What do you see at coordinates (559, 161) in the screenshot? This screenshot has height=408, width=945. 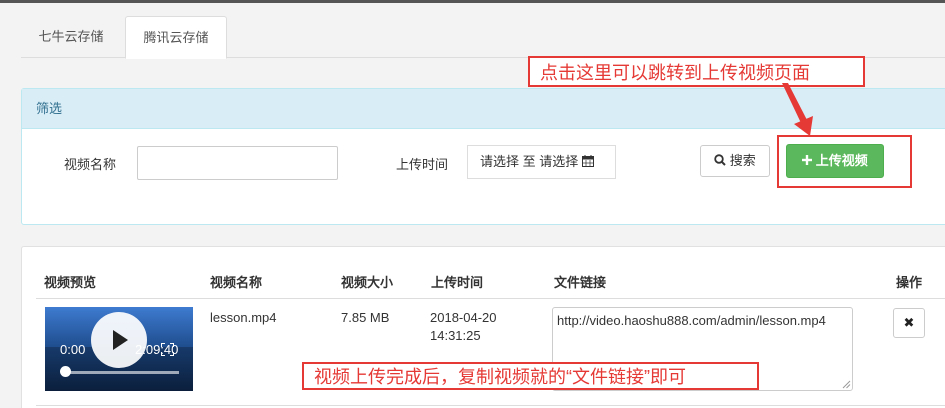 I see `date-end: 请选择` at bounding box center [559, 161].